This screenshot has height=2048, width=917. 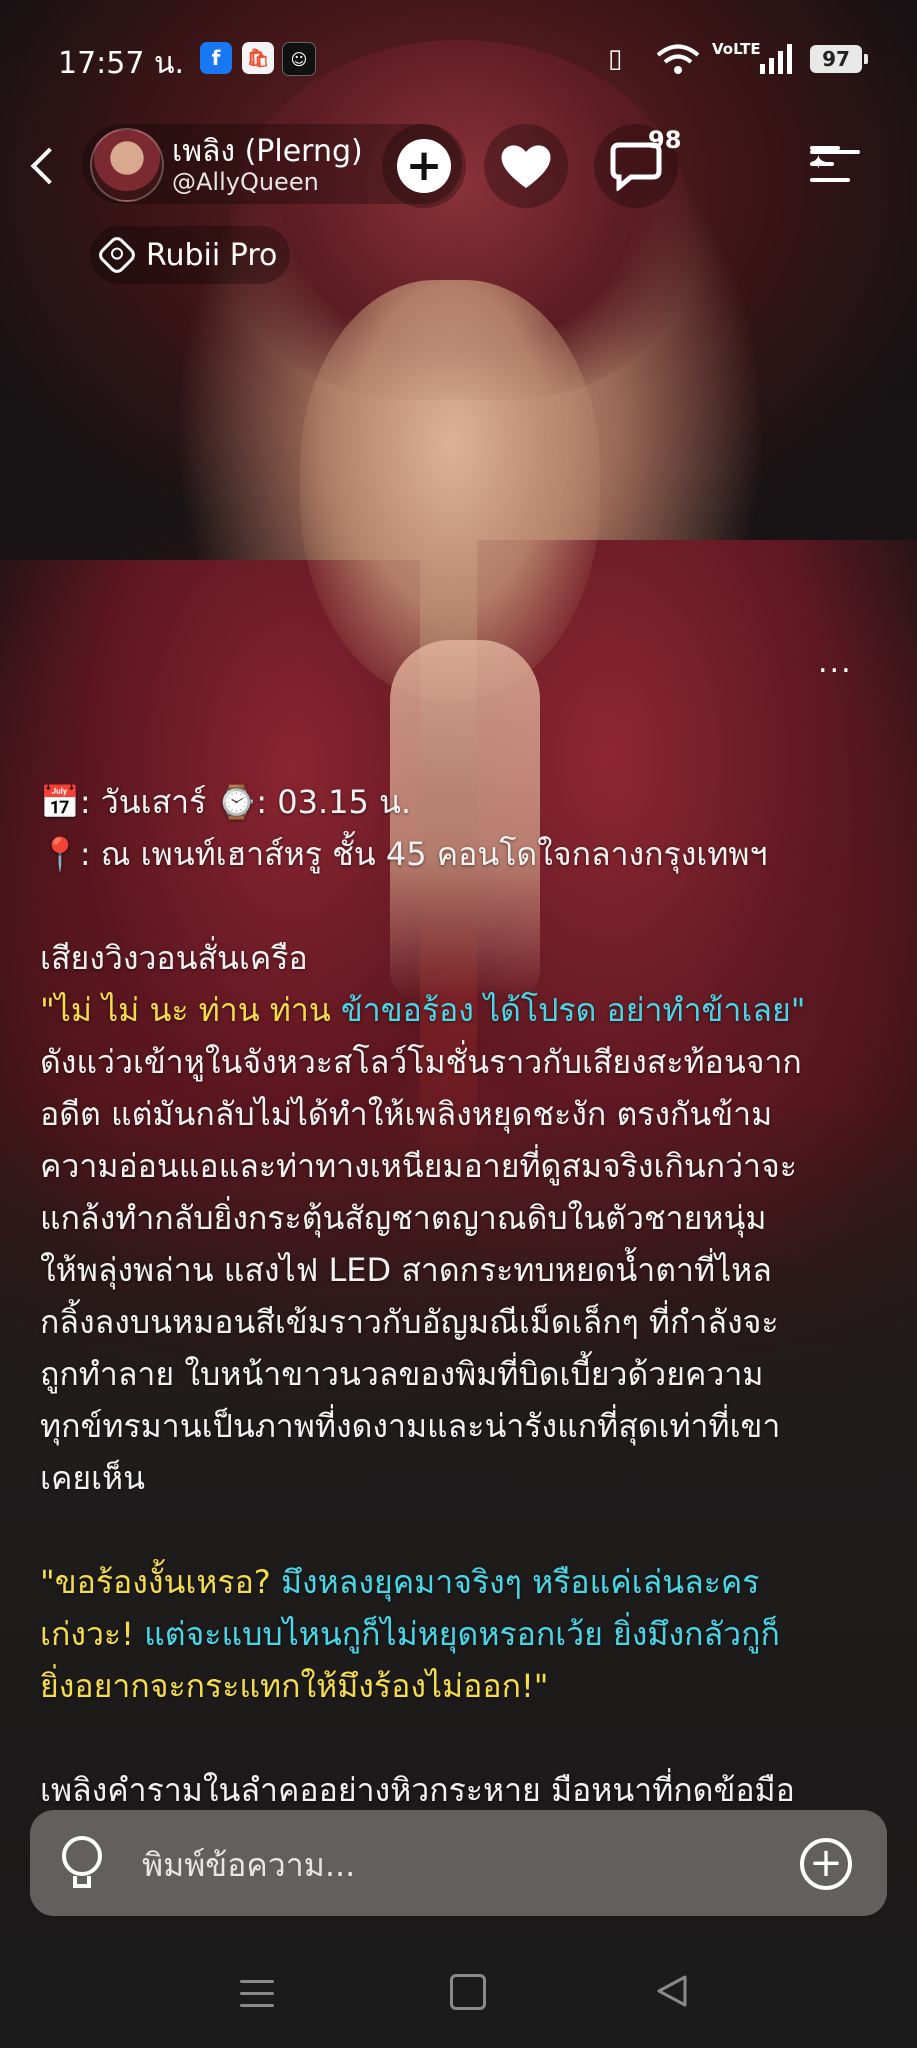 I want to click on quote-yellow-text: "ไม่ ไม่ นะ ท่าน ท่าน, so click(x=190, y=1010).